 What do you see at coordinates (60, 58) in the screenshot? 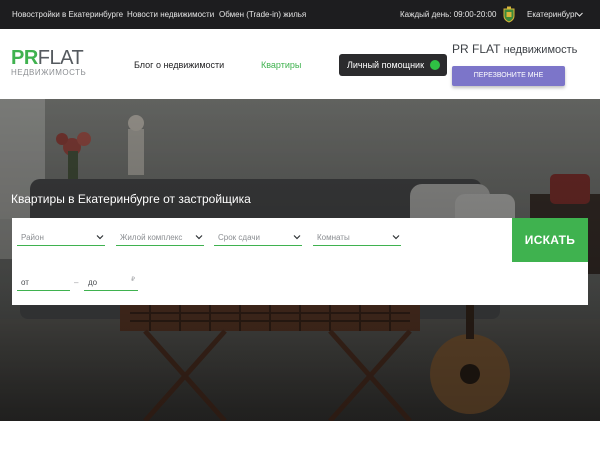
I see `logo-flat: FLAT` at bounding box center [60, 58].